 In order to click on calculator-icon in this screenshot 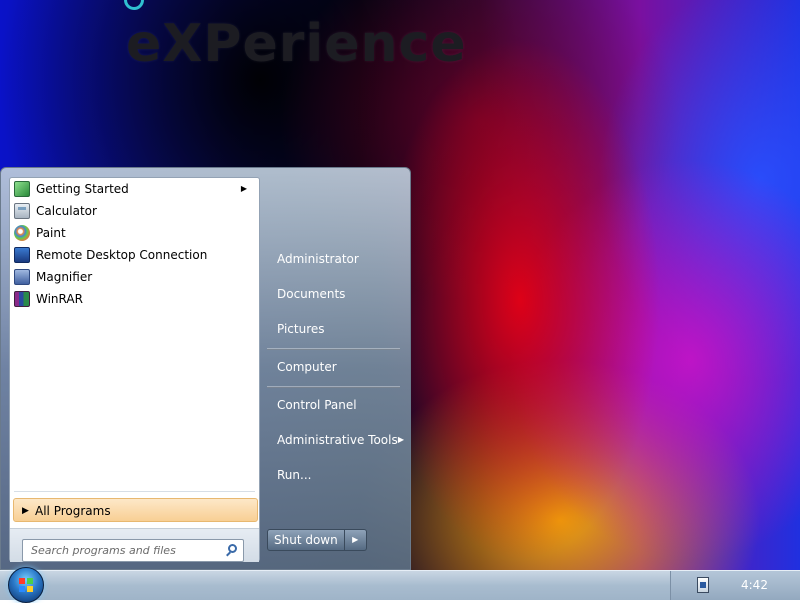, I will do `click(22, 211)`.